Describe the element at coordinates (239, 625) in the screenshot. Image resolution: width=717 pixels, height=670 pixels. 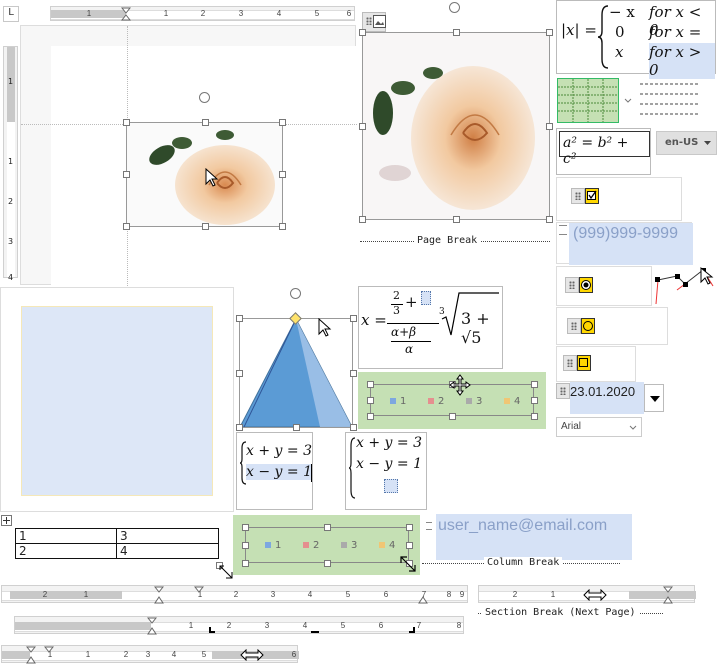
I see `ruler-3: 1 2 3 4 5 6 7 8` at that location.